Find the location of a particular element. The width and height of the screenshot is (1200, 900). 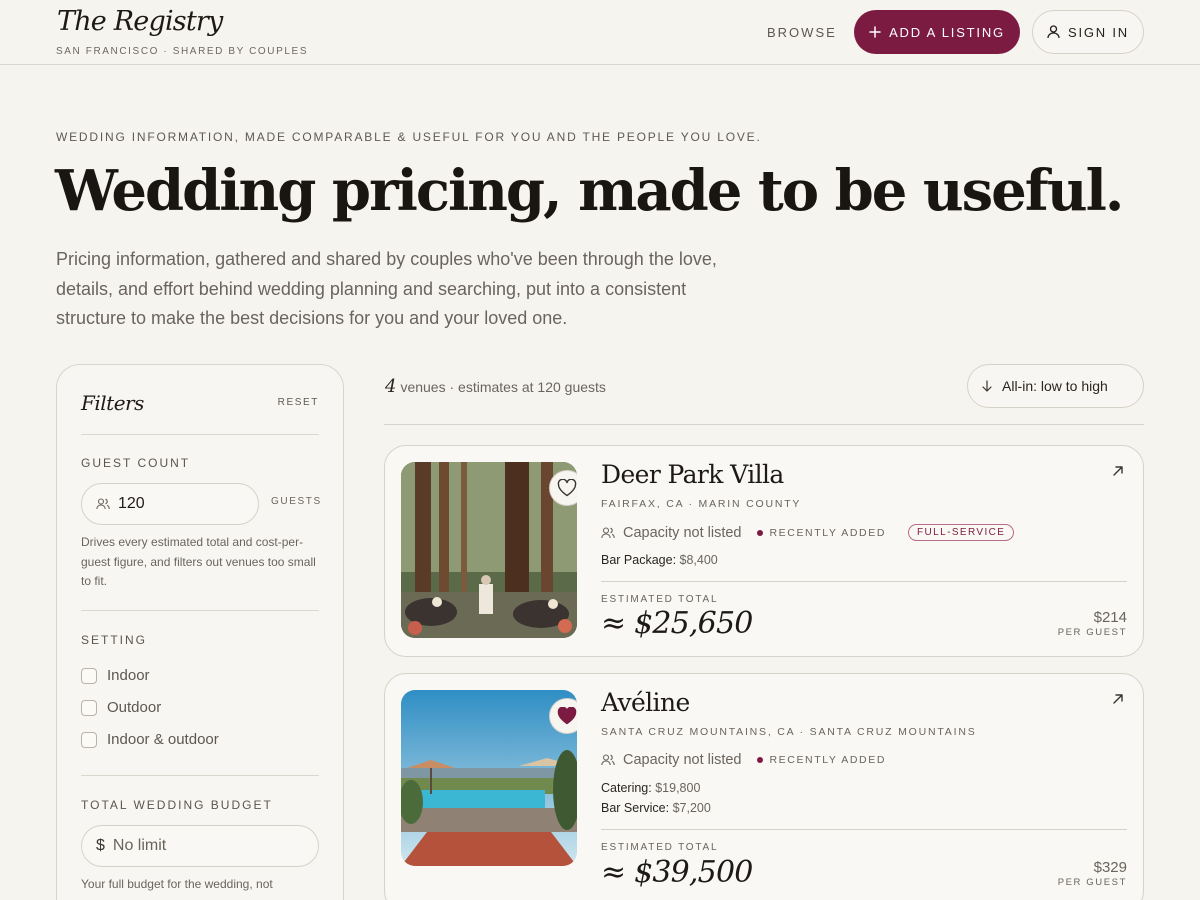

venue-meta: Capacity not listed RECENTLY ADDED is located at coordinates (743, 760).